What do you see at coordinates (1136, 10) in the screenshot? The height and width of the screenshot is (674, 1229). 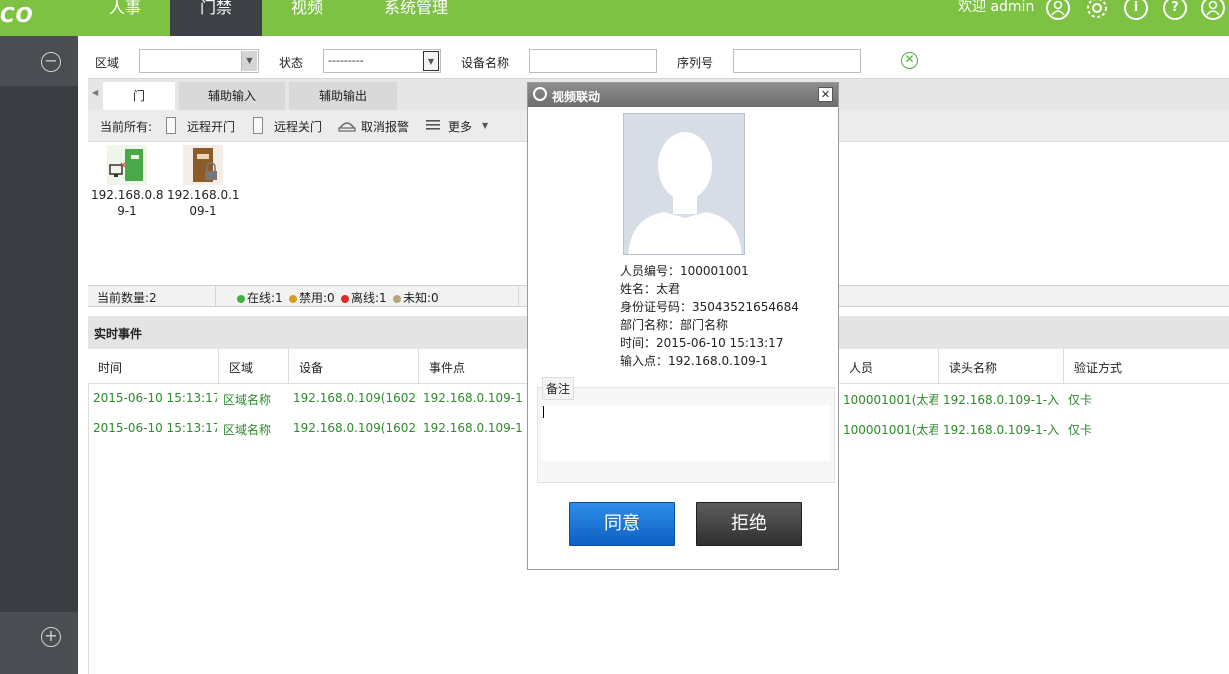 I see `info-icon: i` at bounding box center [1136, 10].